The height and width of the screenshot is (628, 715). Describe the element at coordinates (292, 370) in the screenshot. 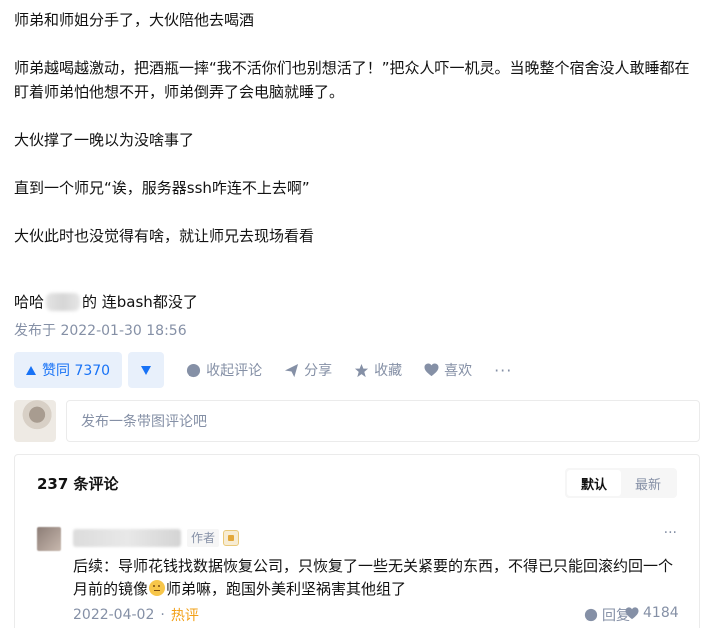

I see `share-icon` at that location.